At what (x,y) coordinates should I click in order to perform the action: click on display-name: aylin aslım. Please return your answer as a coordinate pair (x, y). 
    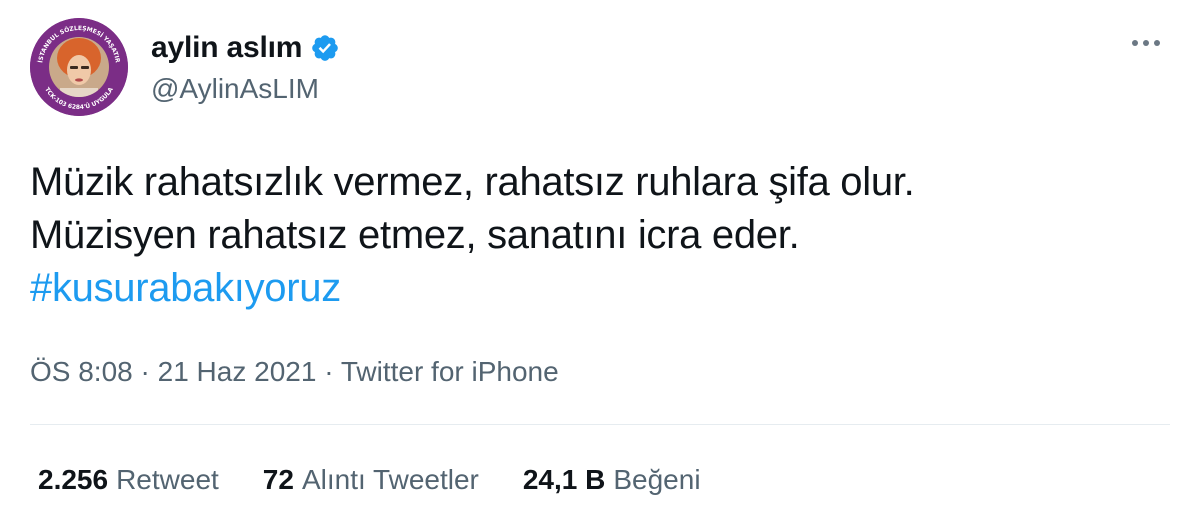
    Looking at the image, I should click on (226, 48).